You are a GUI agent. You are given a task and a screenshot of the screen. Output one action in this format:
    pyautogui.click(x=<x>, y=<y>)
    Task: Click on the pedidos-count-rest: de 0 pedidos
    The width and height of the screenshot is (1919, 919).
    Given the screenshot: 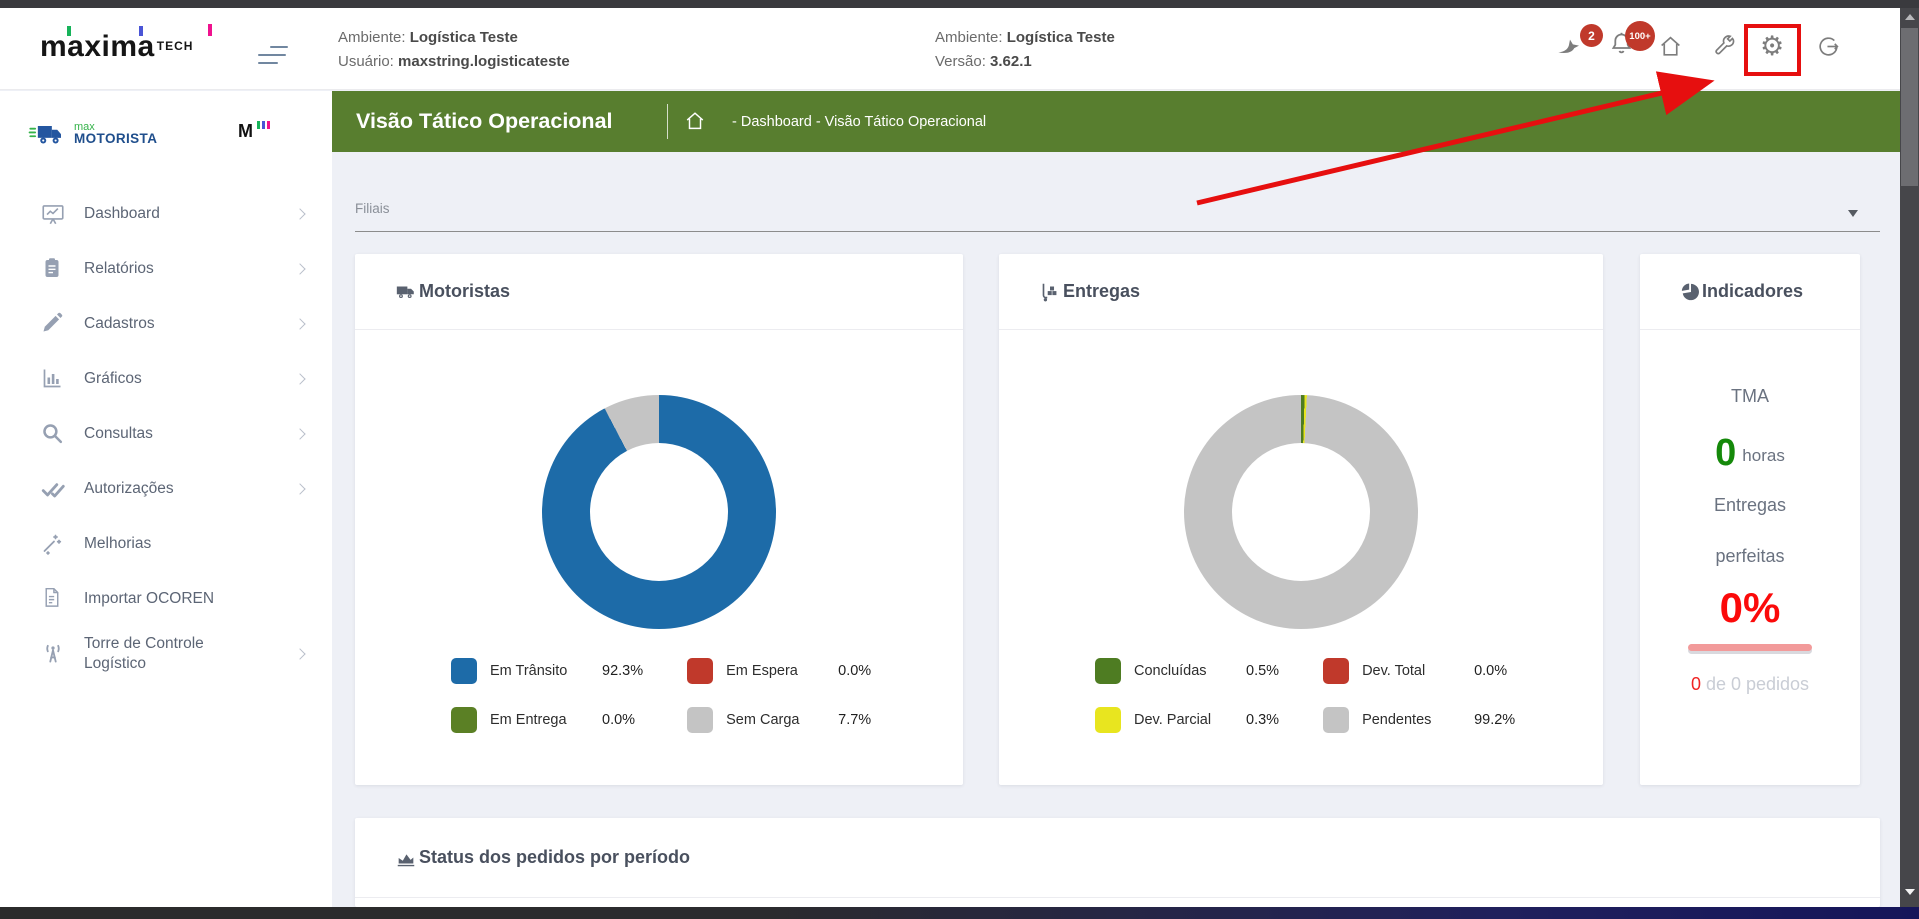 What is the action you would take?
    pyautogui.click(x=1755, y=684)
    